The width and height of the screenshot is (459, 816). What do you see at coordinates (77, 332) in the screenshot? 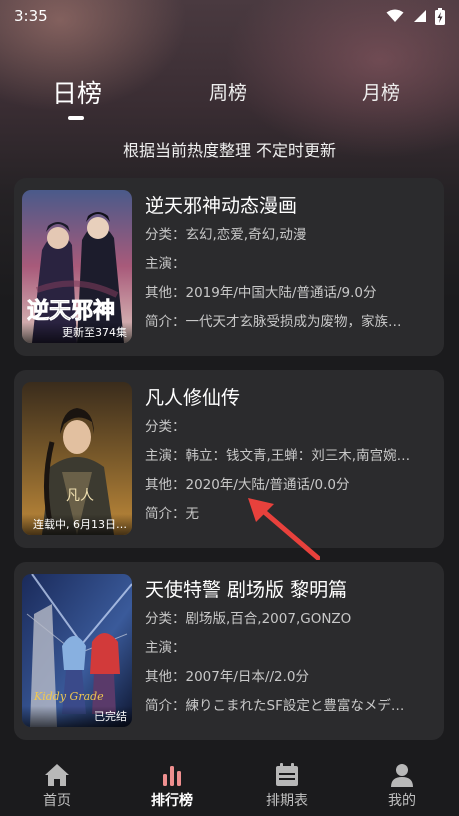
I see `episode-badge: 更新至374集` at bounding box center [77, 332].